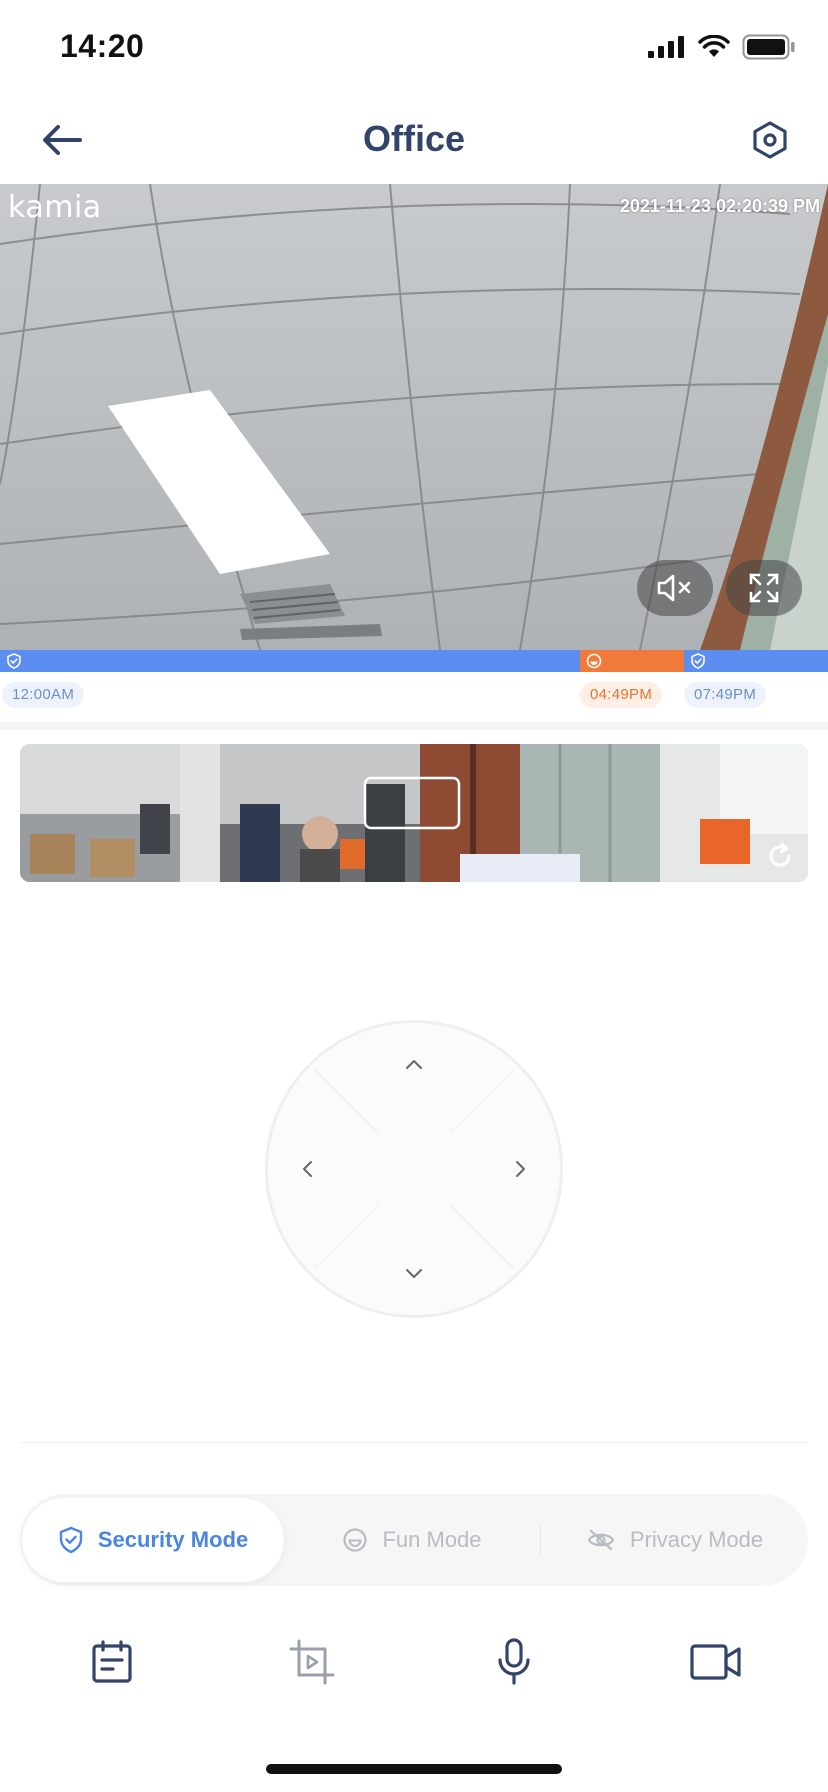 The width and height of the screenshot is (828, 1792). I want to click on fullscreen-button, so click(764, 588).